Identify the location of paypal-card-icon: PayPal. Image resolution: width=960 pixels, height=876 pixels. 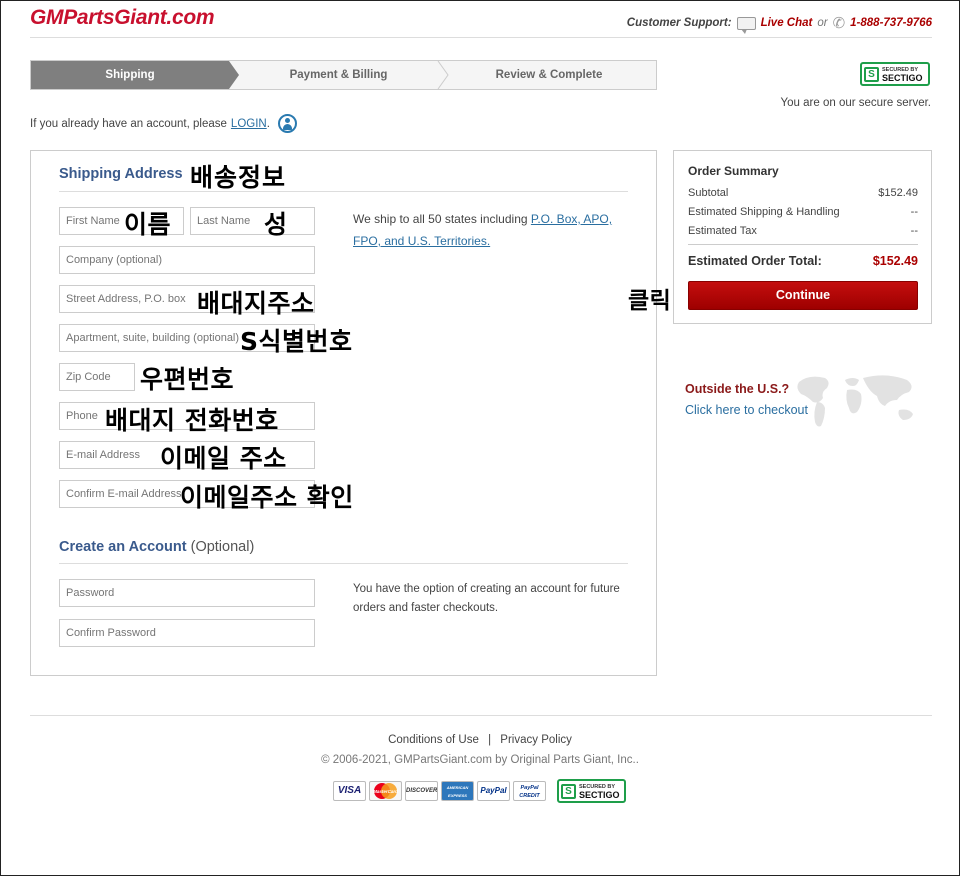
(493, 791).